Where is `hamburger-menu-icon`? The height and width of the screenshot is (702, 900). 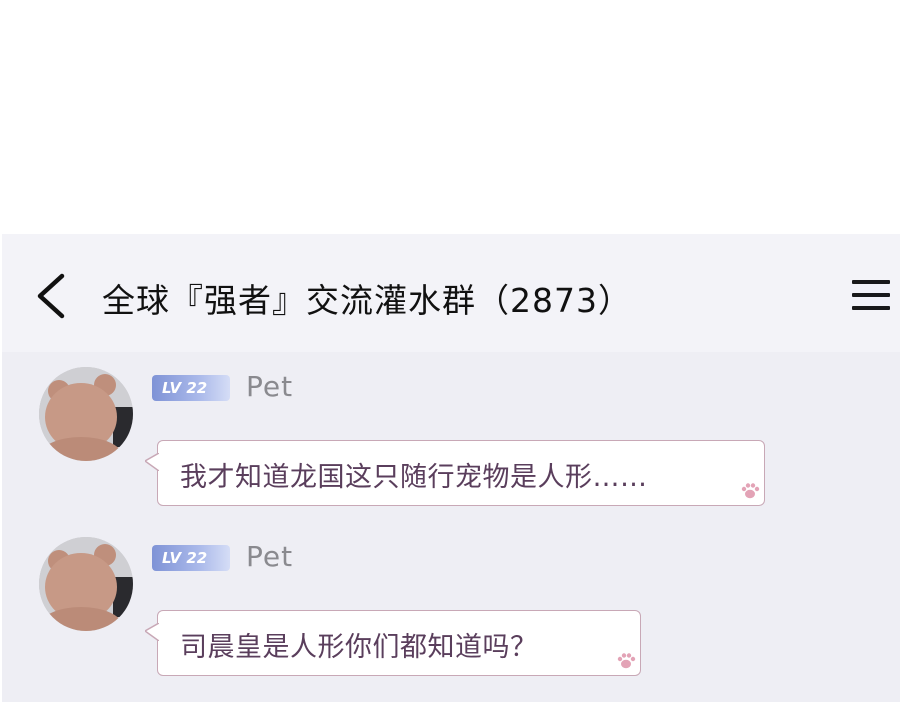 hamburger-menu-icon is located at coordinates (871, 282).